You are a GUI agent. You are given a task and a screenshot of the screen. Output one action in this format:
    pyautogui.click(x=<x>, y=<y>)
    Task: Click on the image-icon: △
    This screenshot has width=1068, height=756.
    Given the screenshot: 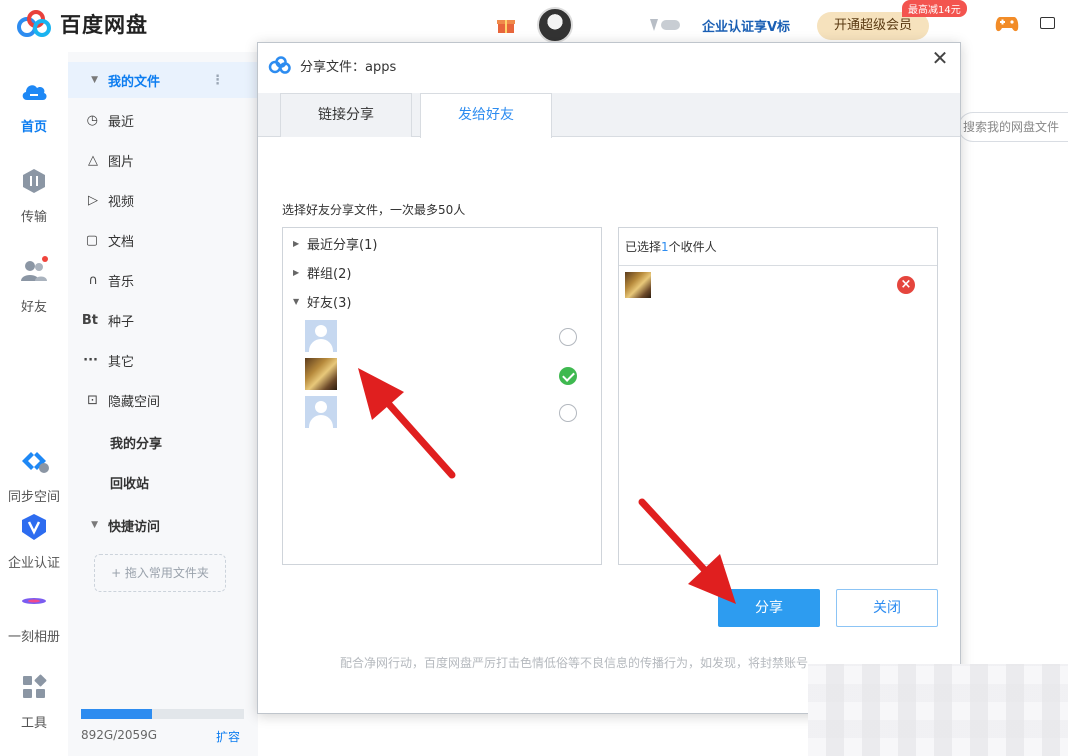 What is the action you would take?
    pyautogui.click(x=93, y=160)
    